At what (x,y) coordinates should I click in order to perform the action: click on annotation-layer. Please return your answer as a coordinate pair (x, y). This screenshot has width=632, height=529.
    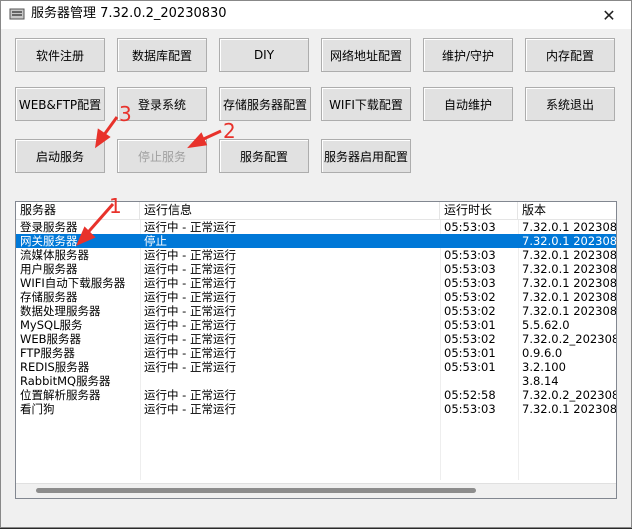
    Looking at the image, I should click on (149, 181).